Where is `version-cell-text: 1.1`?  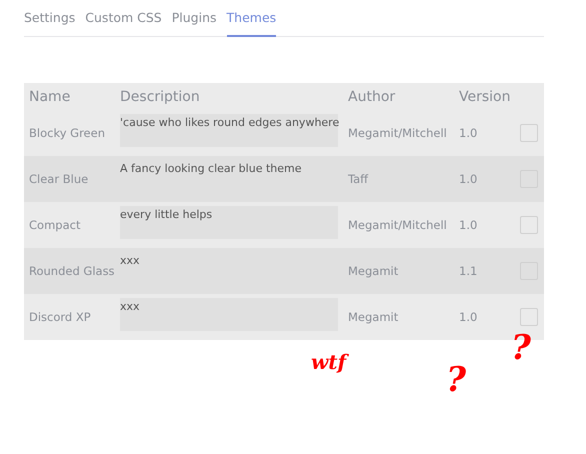
version-cell-text: 1.1 is located at coordinates (468, 271).